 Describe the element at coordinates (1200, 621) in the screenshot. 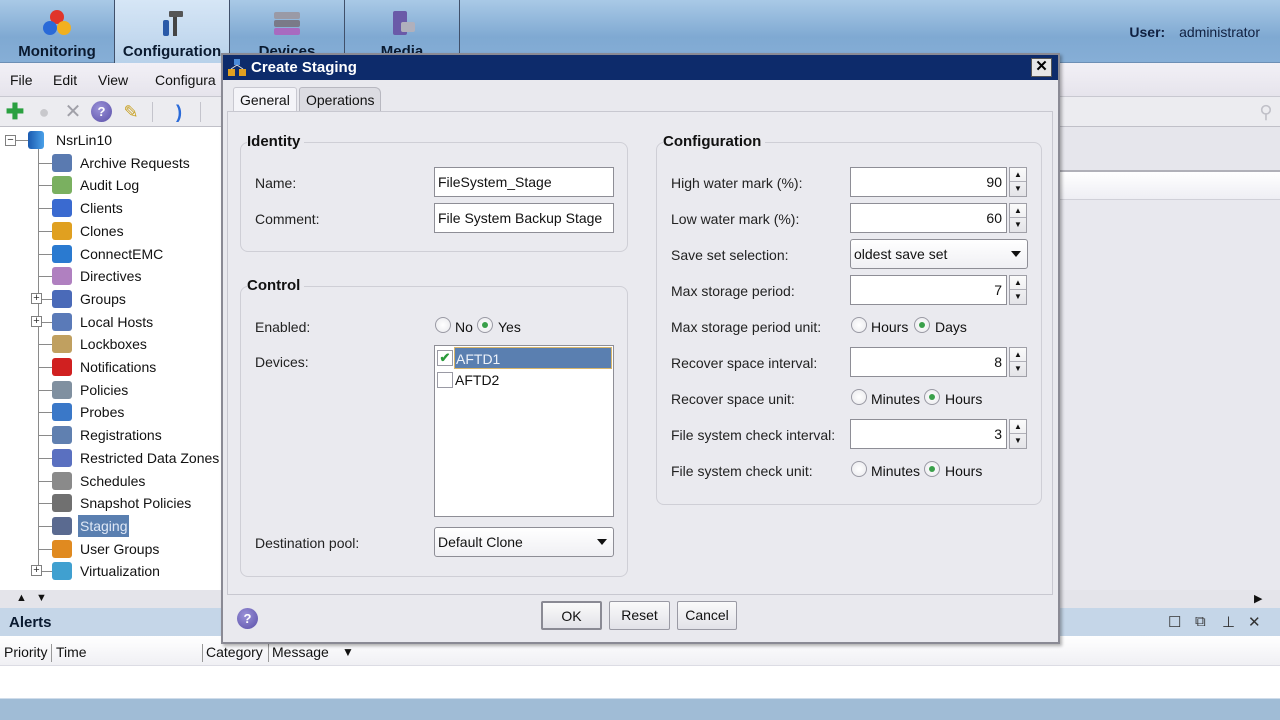

I see `restore-icon: ⧉` at that location.